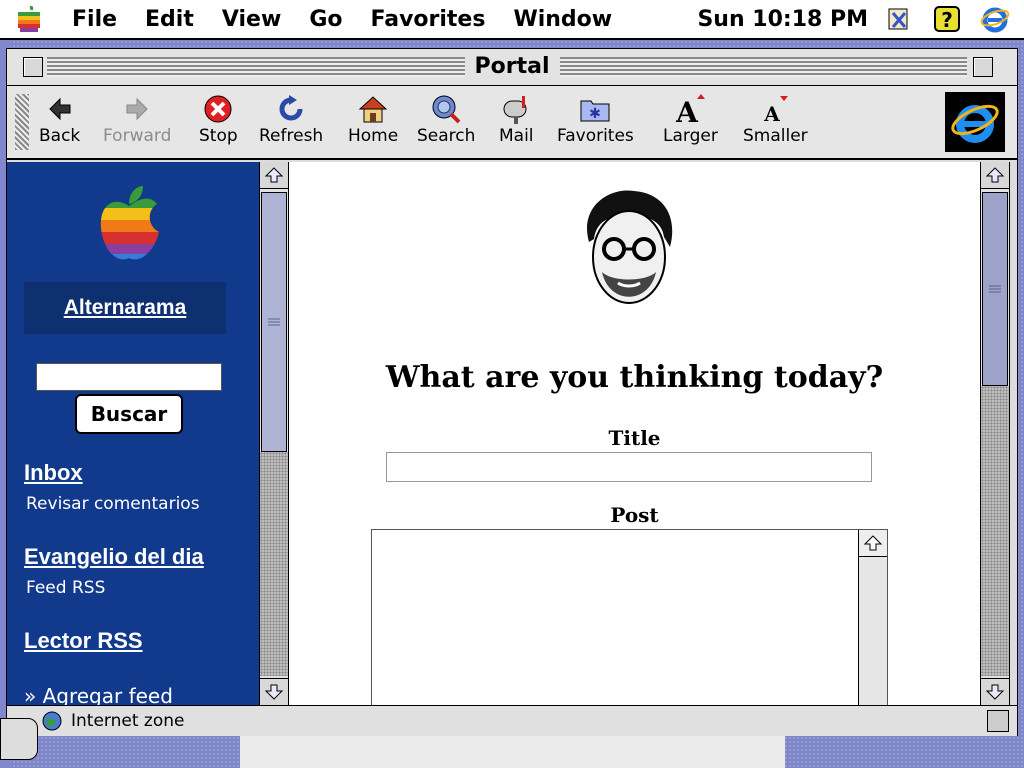 Image resolution: width=1024 pixels, height=768 pixels. I want to click on zone-label: Internet zone, so click(128, 721).